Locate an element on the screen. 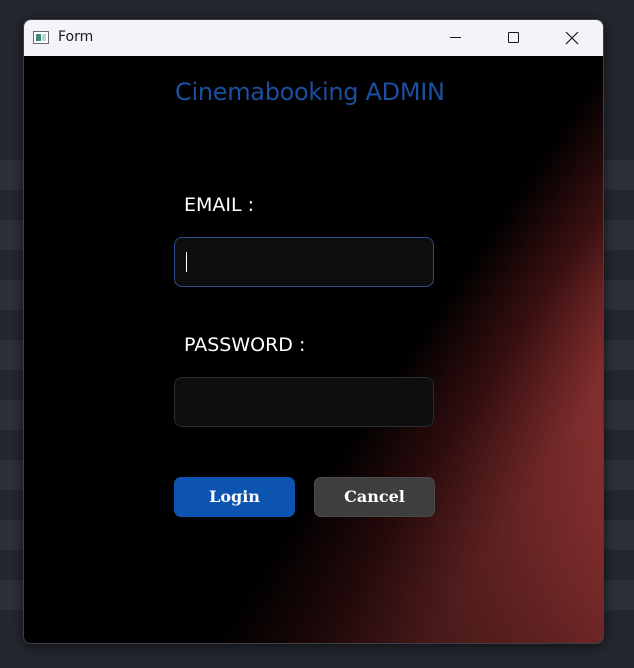 This screenshot has width=634, height=668. login-button: Login is located at coordinates (234, 497).